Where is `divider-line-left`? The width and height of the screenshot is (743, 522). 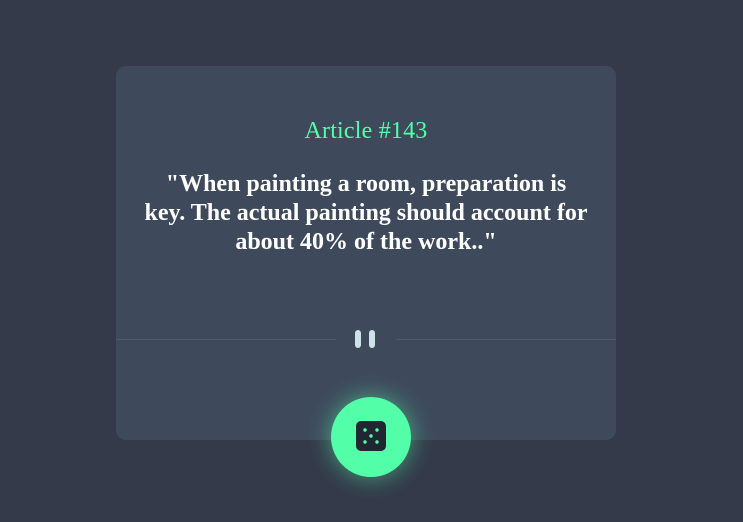
divider-line-left is located at coordinates (226, 339).